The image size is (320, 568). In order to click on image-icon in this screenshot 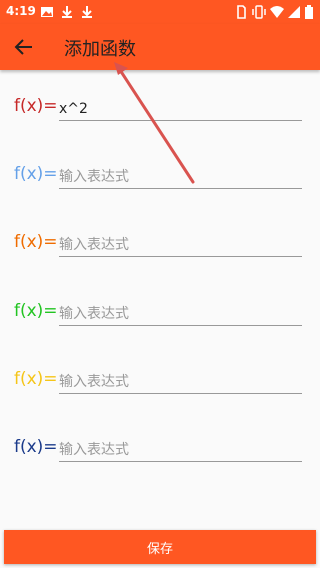, I will do `click(47, 12)`.